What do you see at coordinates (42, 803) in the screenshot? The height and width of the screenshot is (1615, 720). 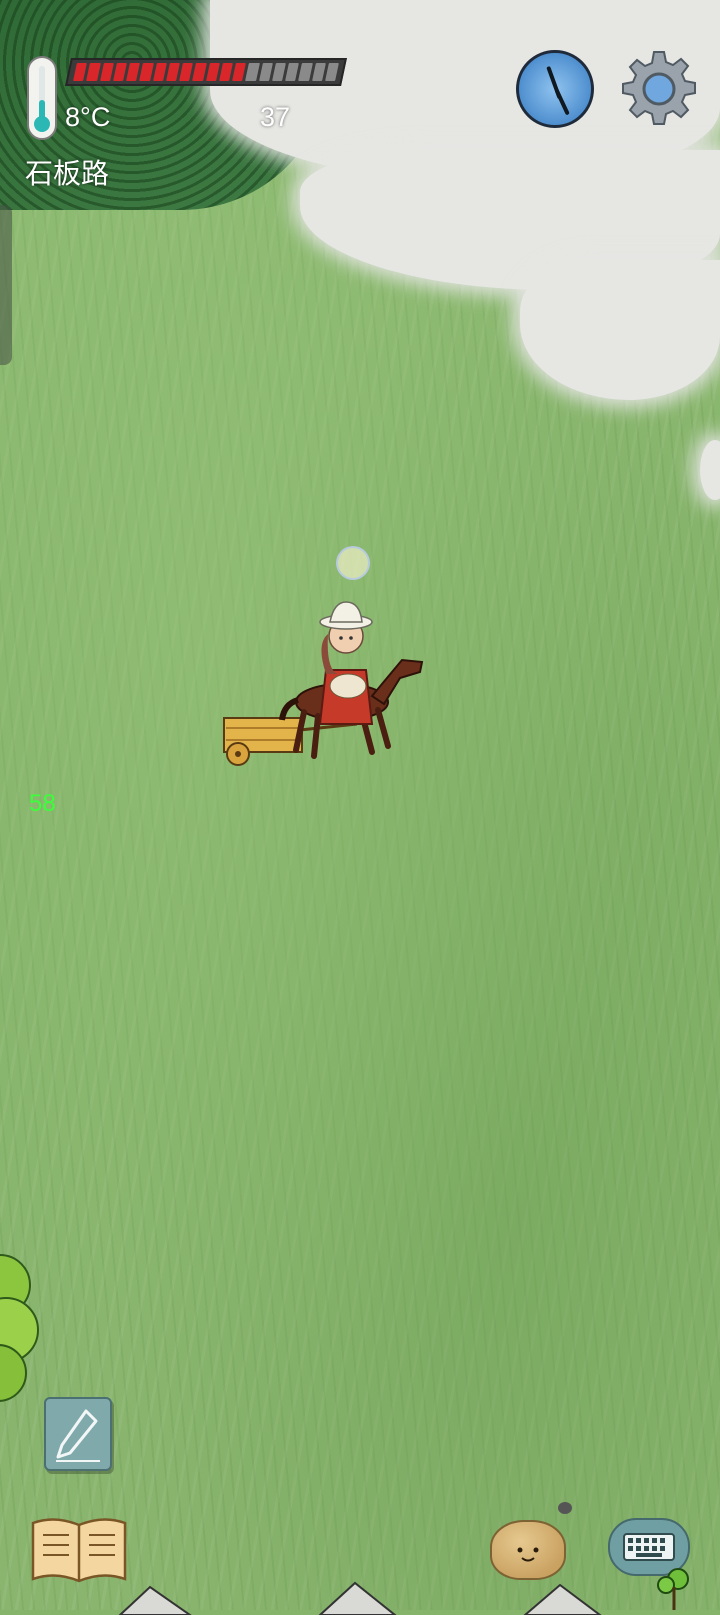 I see `fps-counter: 58` at bounding box center [42, 803].